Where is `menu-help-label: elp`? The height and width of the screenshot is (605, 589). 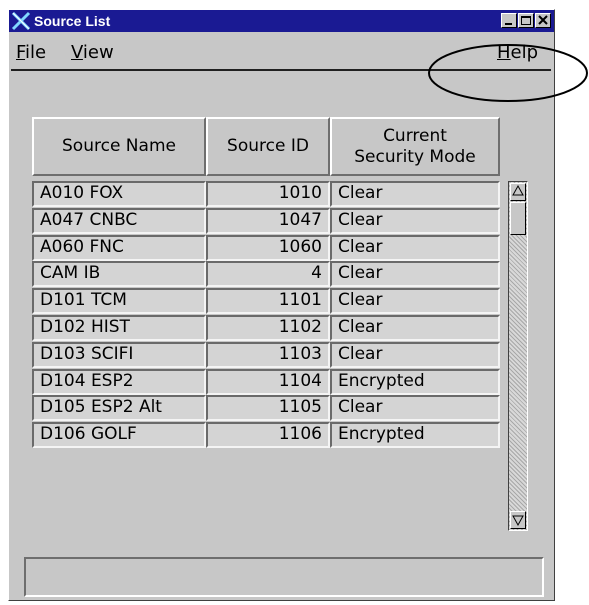 menu-help-label: elp is located at coordinates (524, 52).